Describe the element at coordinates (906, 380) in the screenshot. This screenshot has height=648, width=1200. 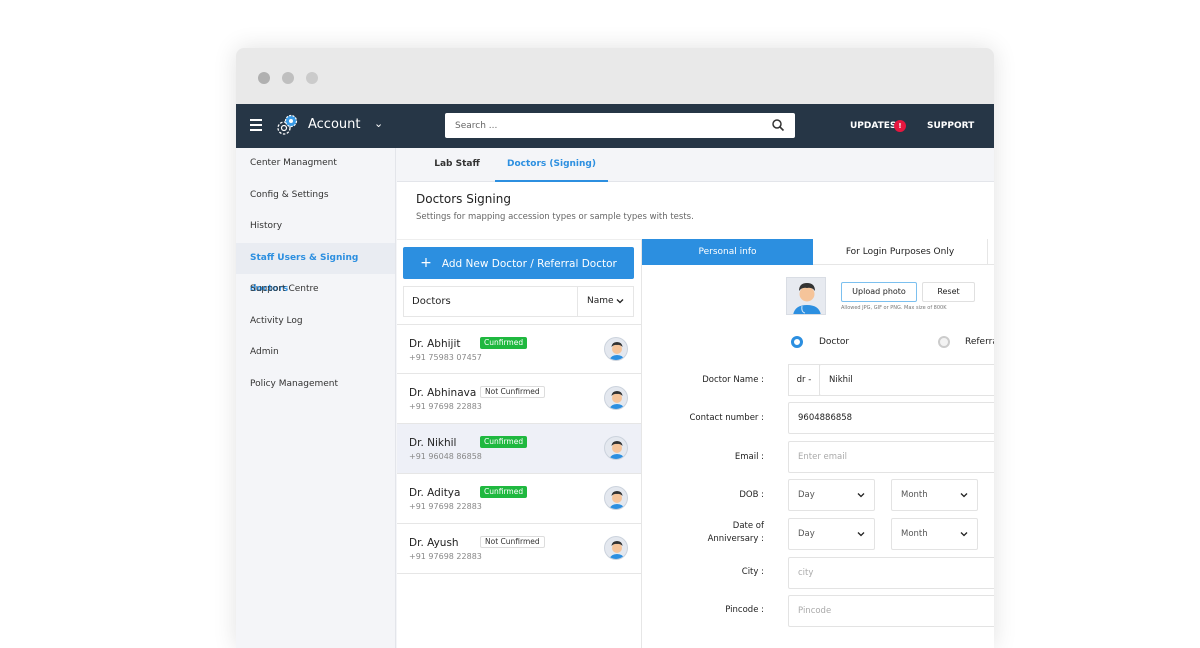
I see `doctor-name-input: Nikhil` at that location.